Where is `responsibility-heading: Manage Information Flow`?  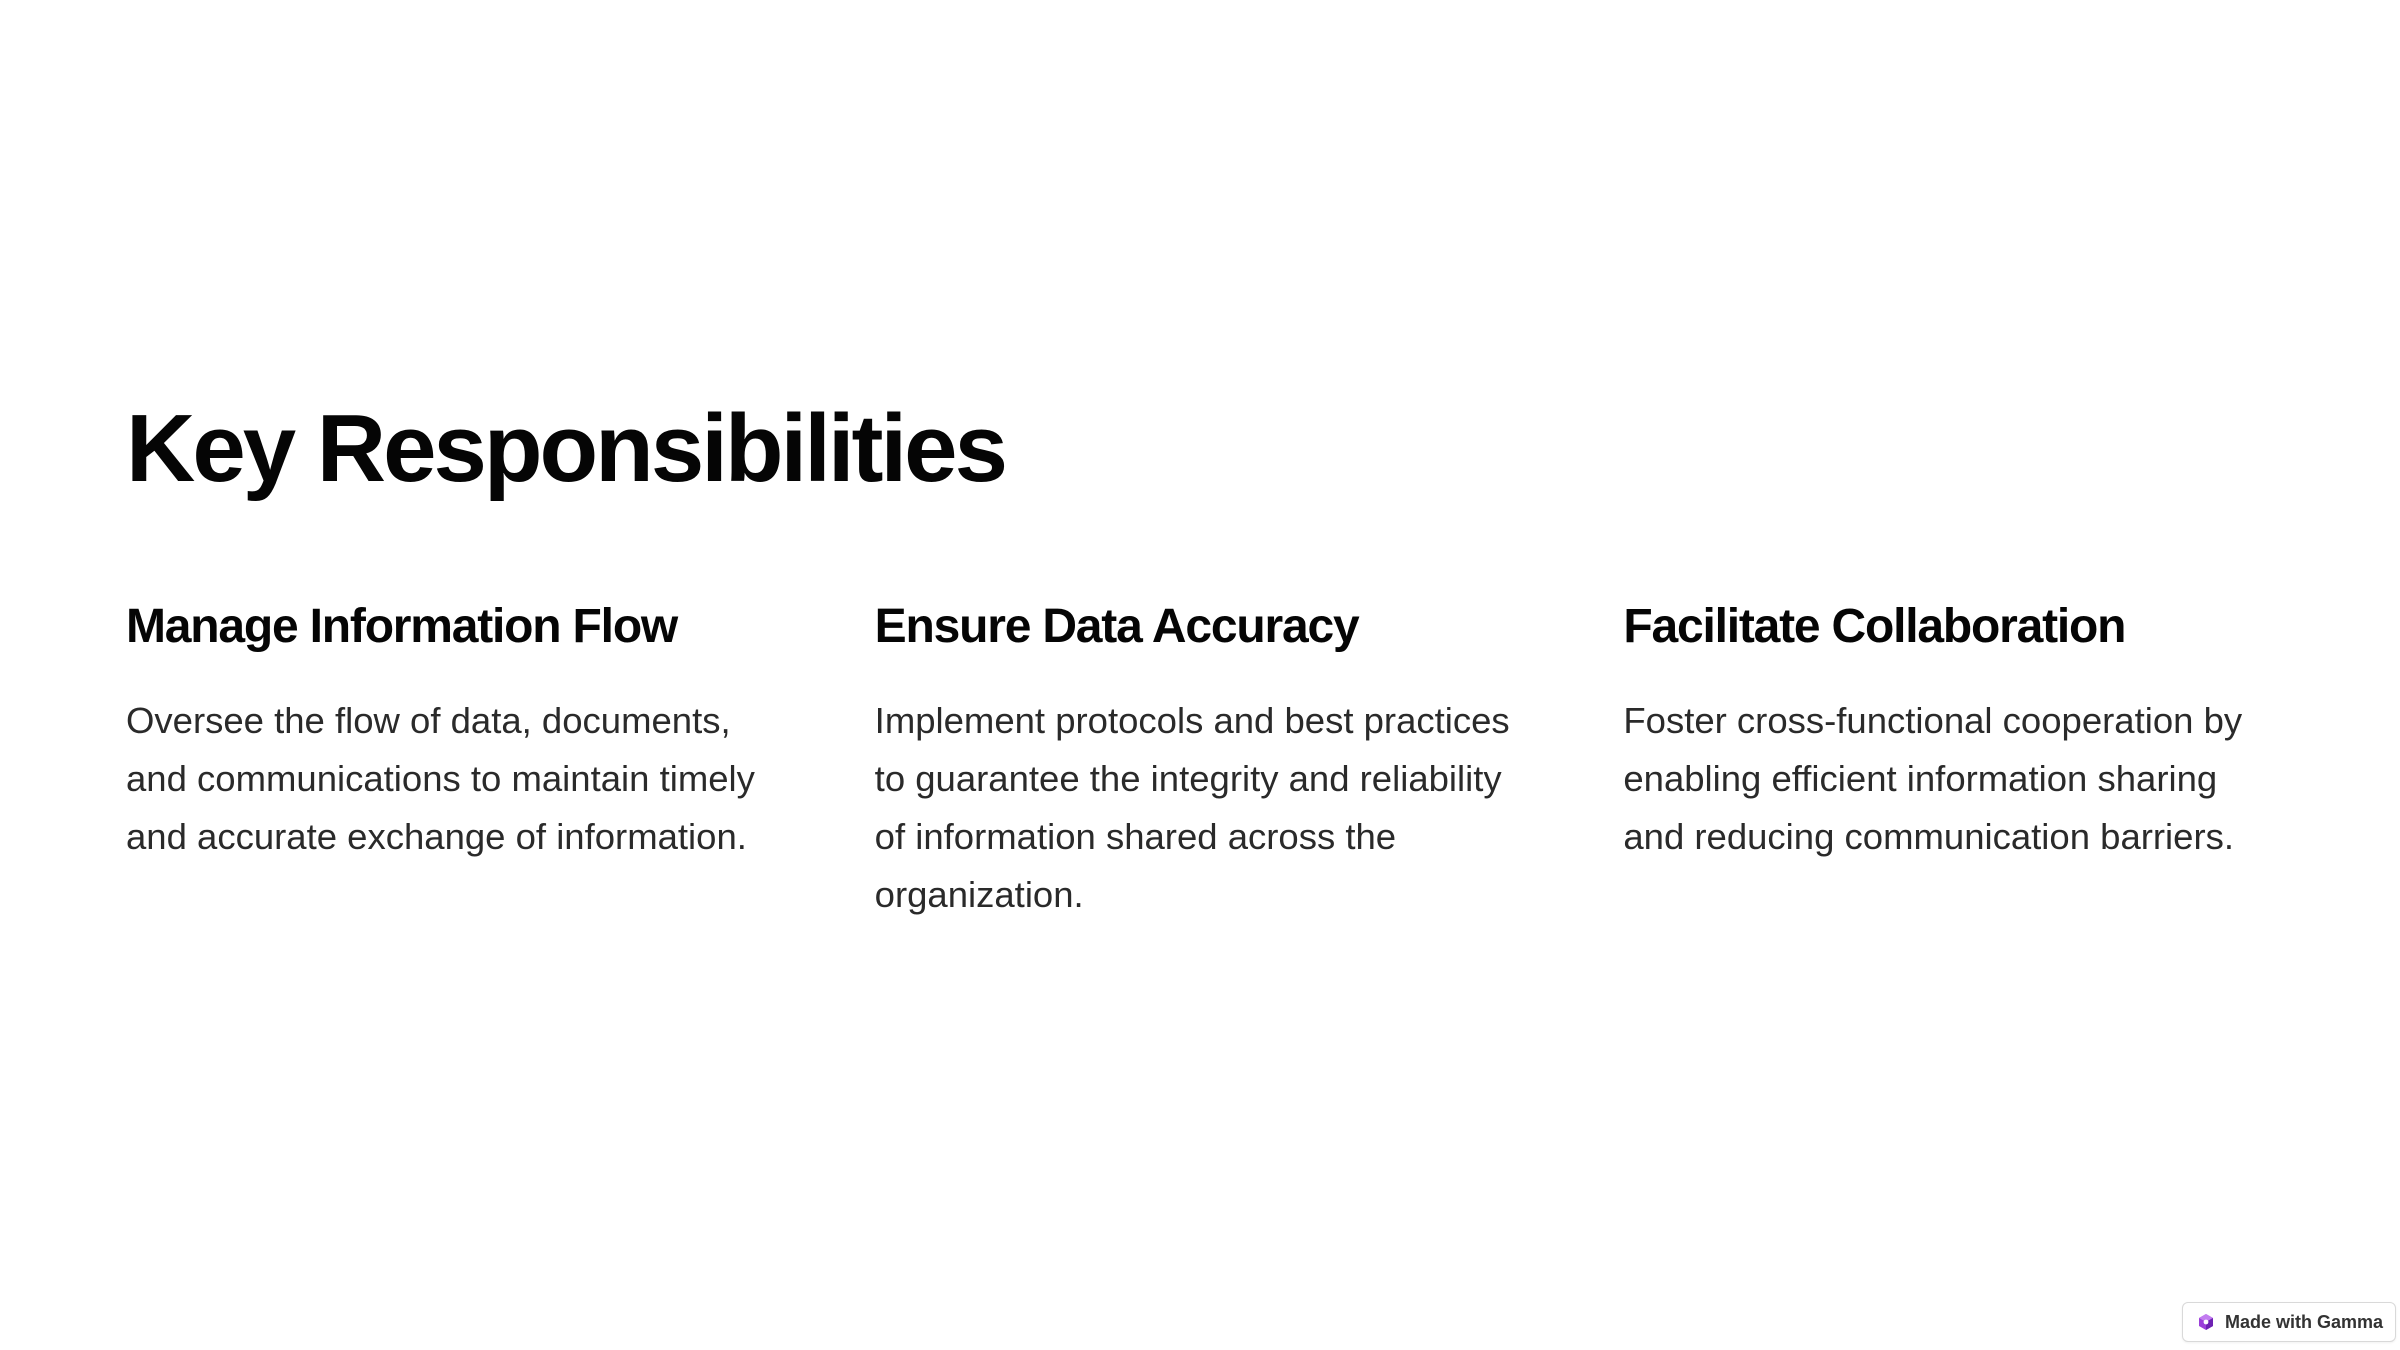
responsibility-heading: Manage Information Flow is located at coordinates (402, 626).